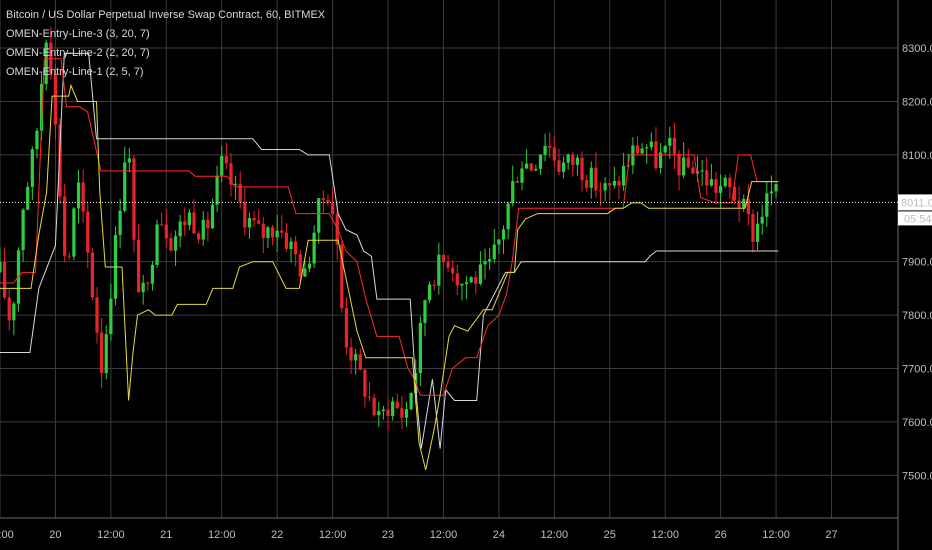  What do you see at coordinates (277, 535) in the screenshot?
I see `x-tick-label: 22` at bounding box center [277, 535].